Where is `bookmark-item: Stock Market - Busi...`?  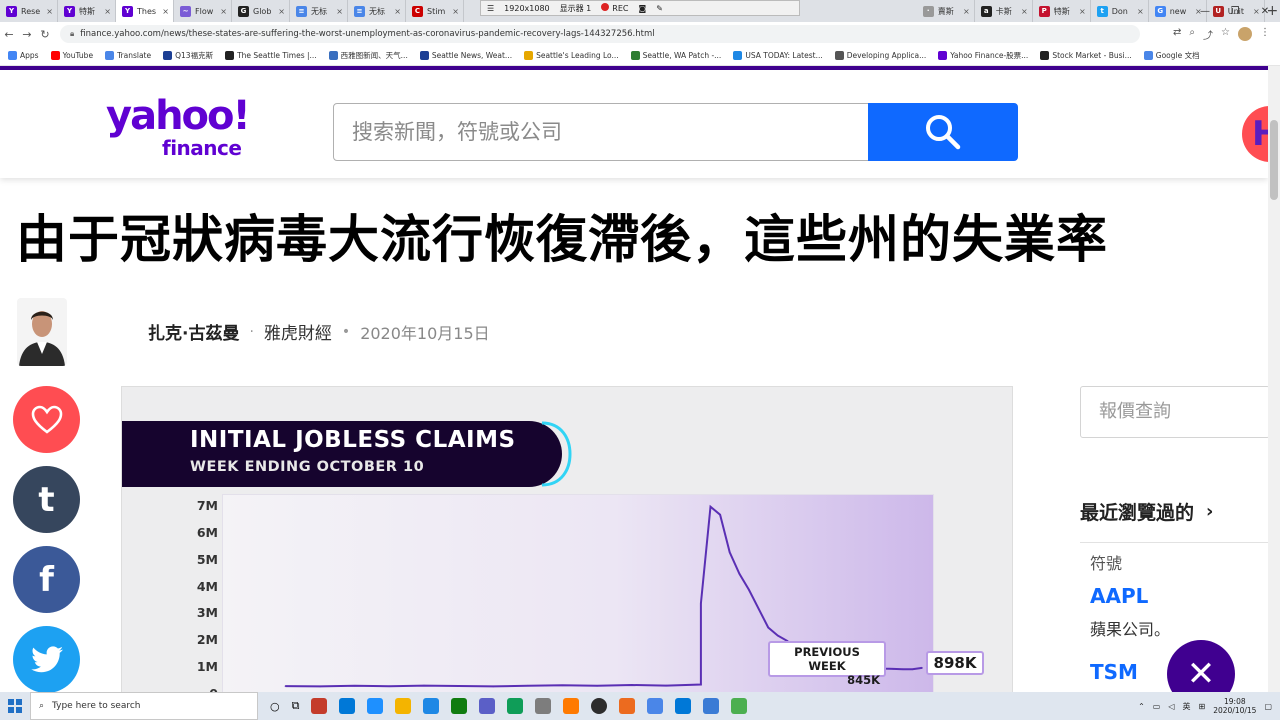
bookmark-item: Stock Market - Busi... is located at coordinates (1086, 55).